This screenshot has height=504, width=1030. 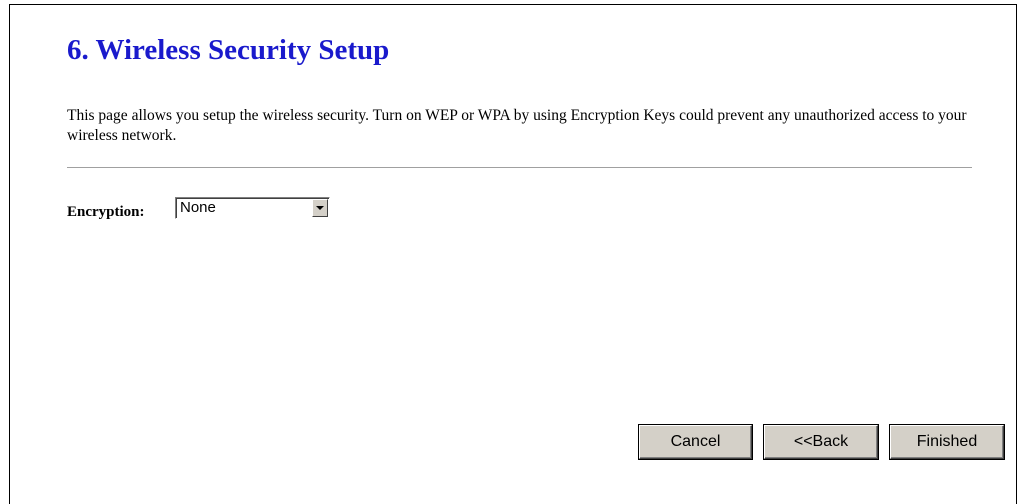 I want to click on encryption-label: Encryption:, so click(x=106, y=212).